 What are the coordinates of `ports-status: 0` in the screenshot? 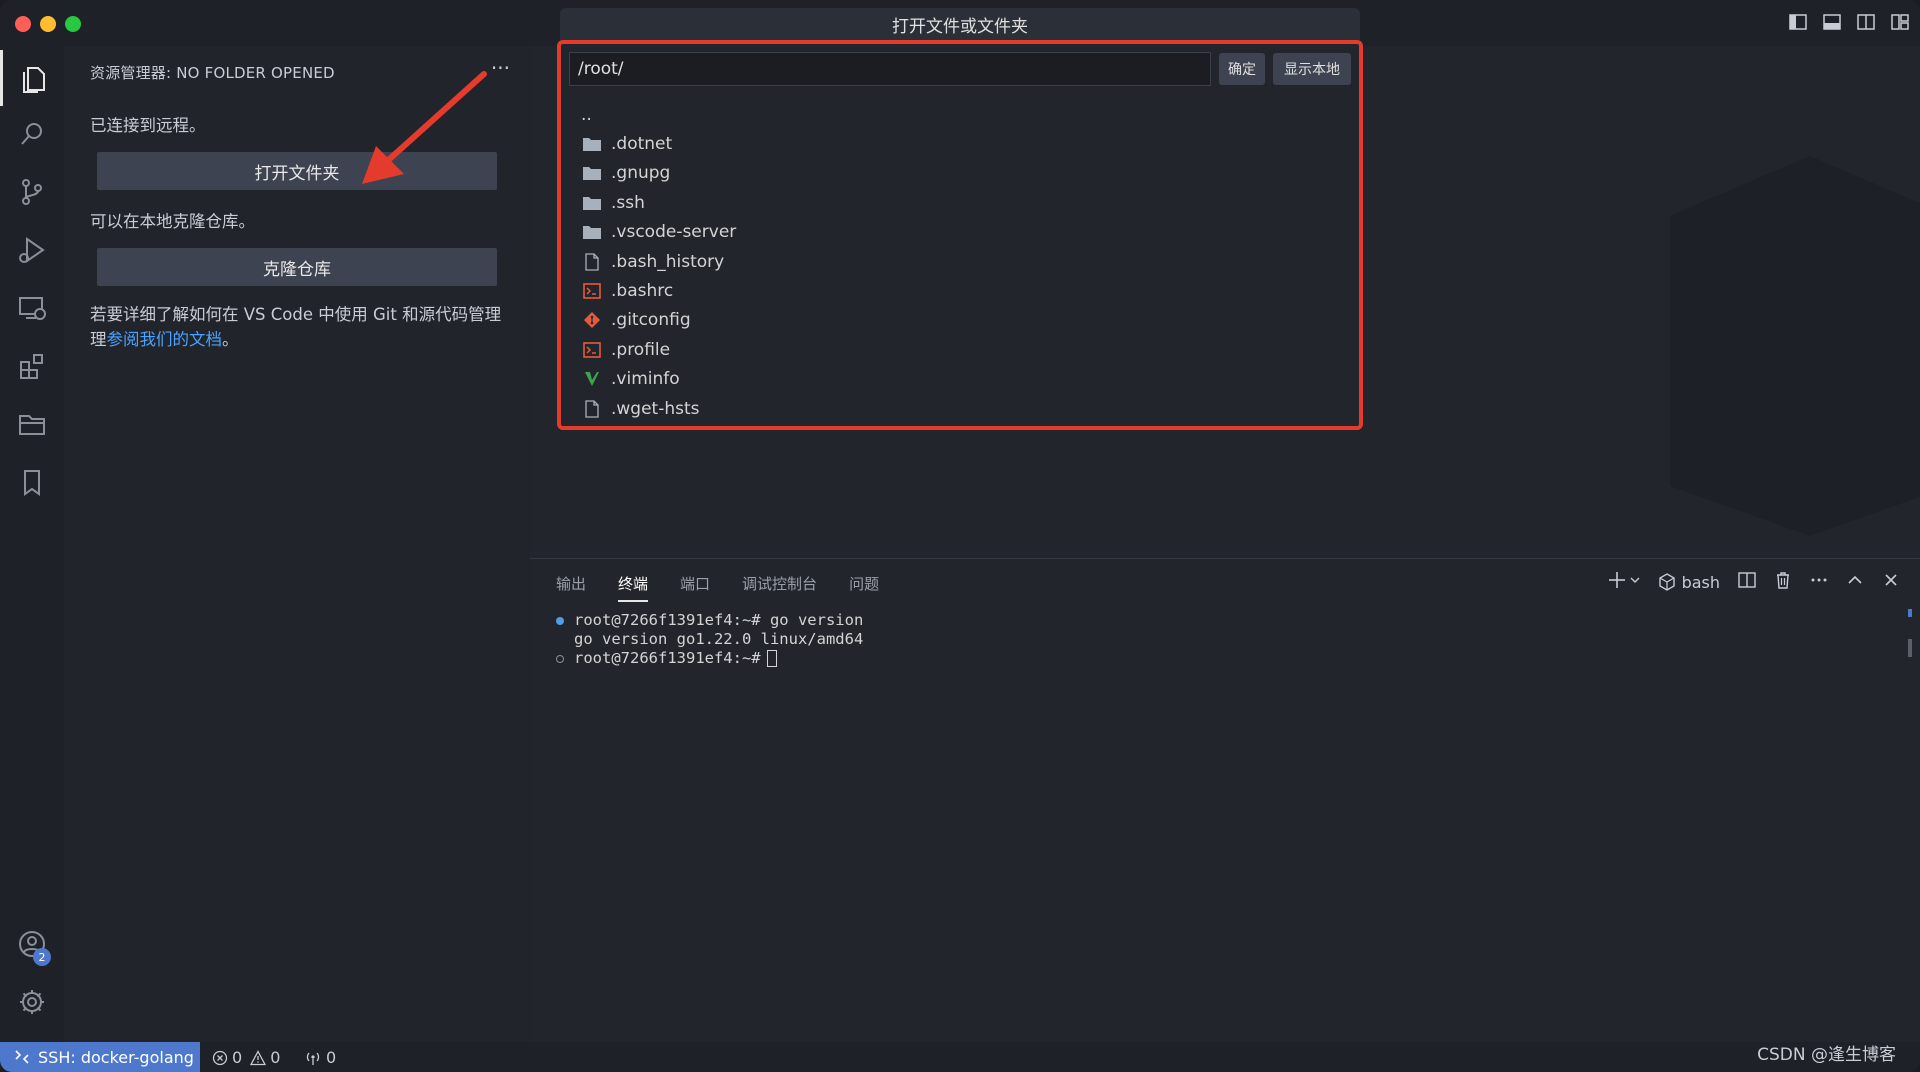 It's located at (320, 1057).